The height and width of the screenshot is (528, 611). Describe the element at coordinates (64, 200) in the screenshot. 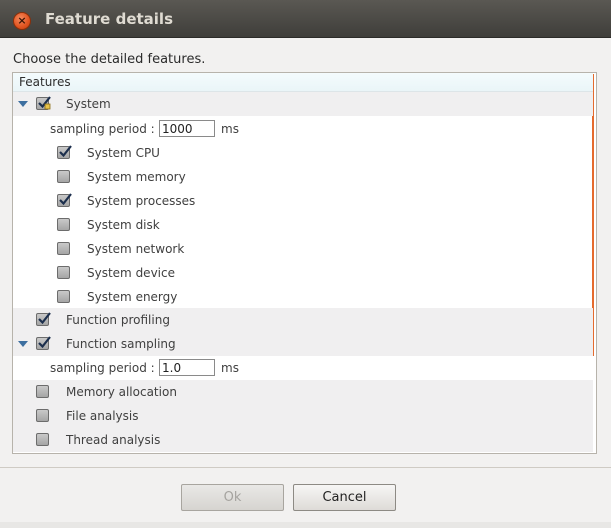

I see `system-processes-checkbox` at that location.